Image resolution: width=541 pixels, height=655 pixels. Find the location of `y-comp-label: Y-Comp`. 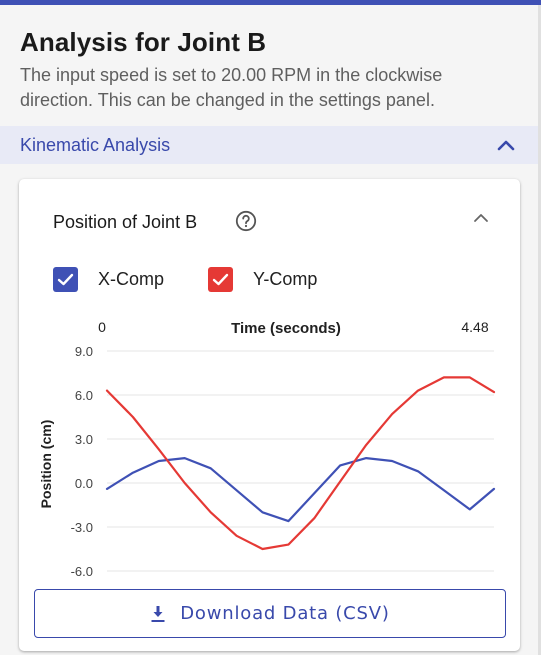

y-comp-label: Y-Comp is located at coordinates (285, 278).